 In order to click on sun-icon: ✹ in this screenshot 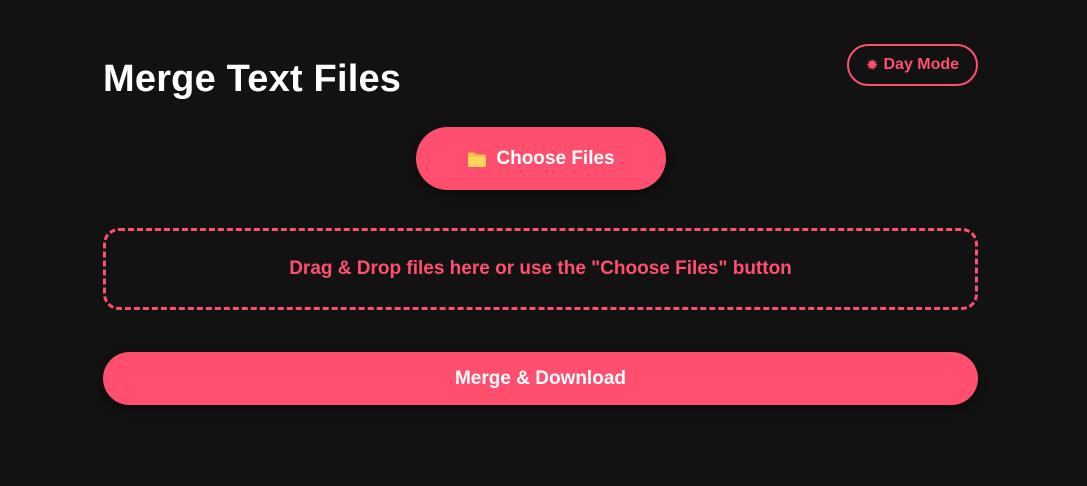, I will do `click(872, 65)`.